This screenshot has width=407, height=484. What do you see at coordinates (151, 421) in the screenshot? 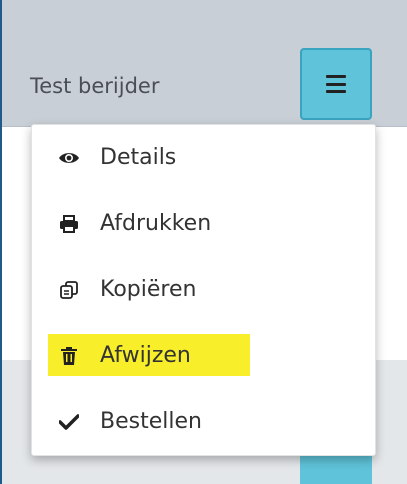
I see `menu-item-label: Bestellen` at bounding box center [151, 421].